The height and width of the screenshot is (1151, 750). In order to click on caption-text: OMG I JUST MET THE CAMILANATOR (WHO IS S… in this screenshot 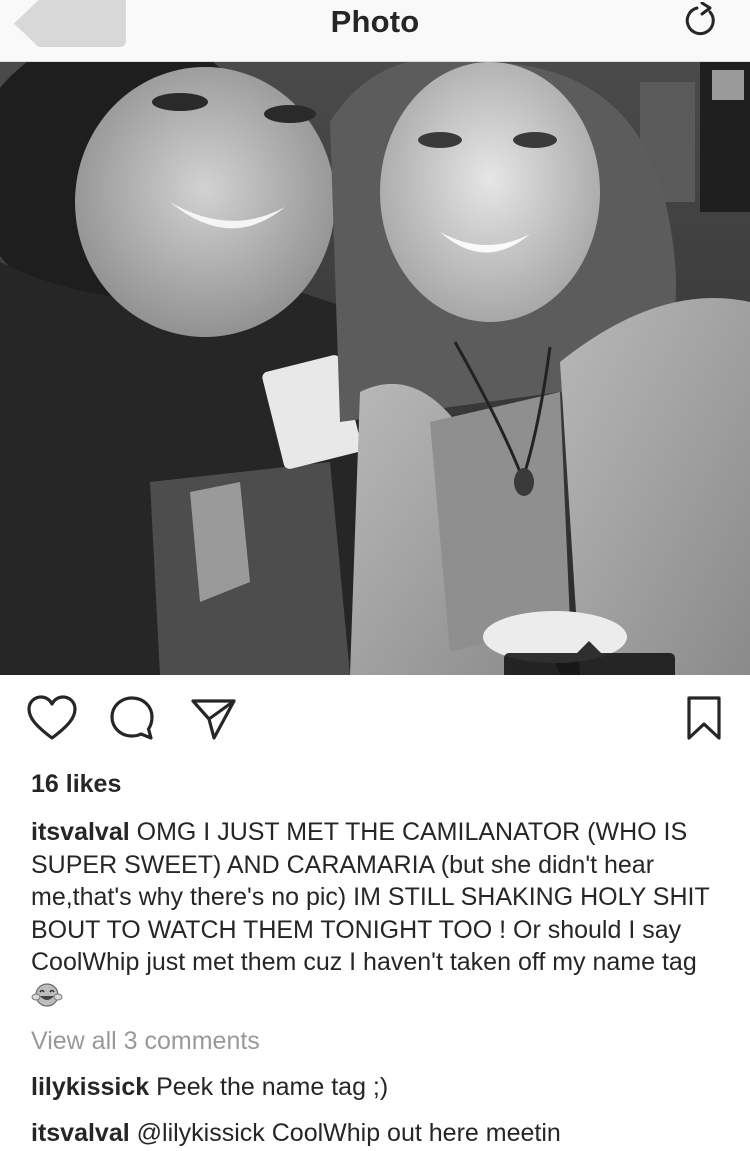, I will do `click(370, 897)`.